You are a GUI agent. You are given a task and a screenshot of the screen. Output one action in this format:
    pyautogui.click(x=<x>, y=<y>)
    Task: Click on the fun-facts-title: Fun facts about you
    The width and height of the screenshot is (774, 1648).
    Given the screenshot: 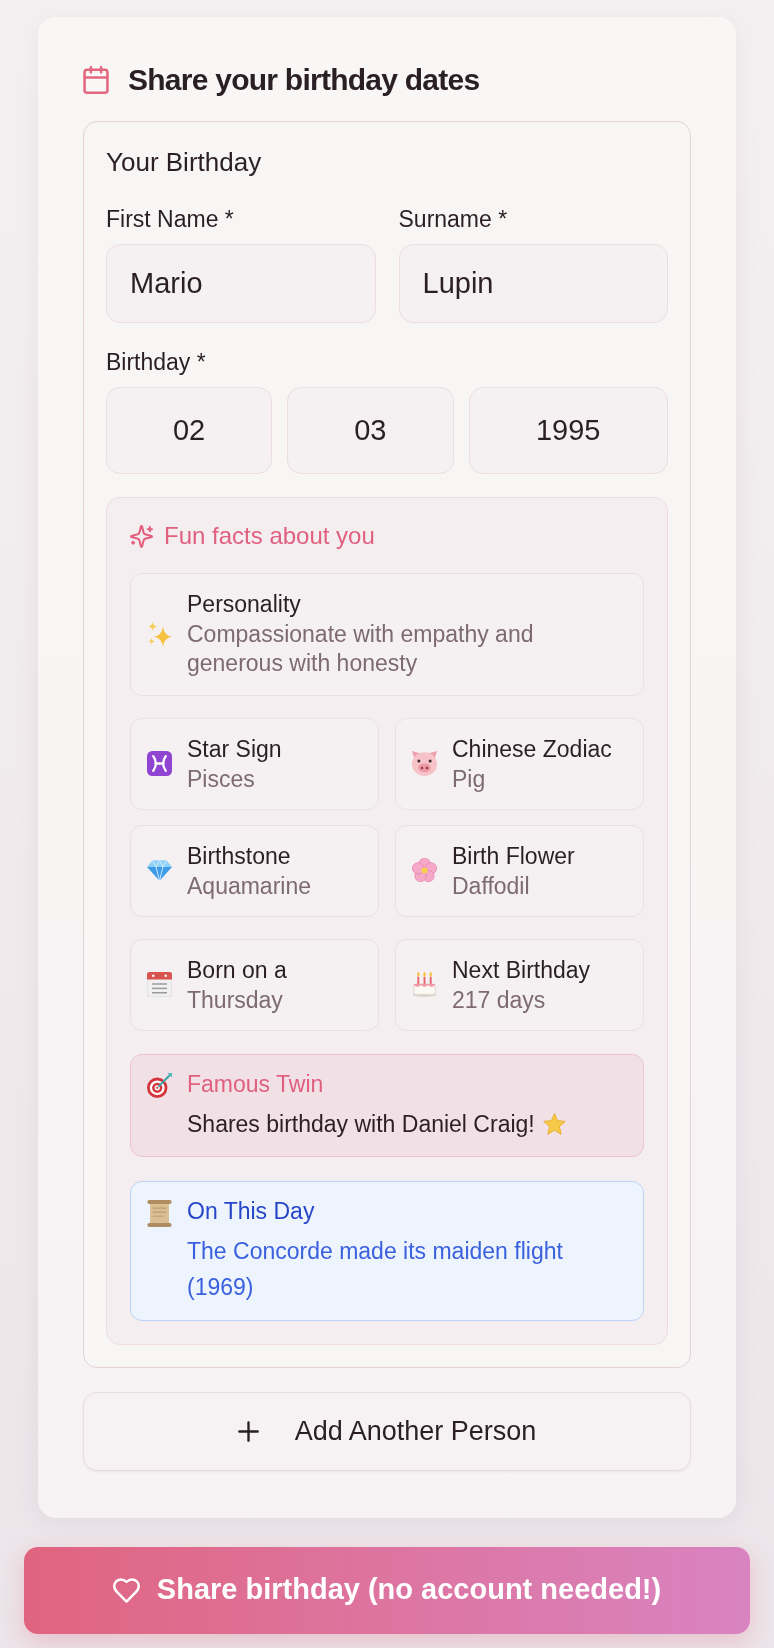 What is the action you would take?
    pyautogui.click(x=269, y=536)
    